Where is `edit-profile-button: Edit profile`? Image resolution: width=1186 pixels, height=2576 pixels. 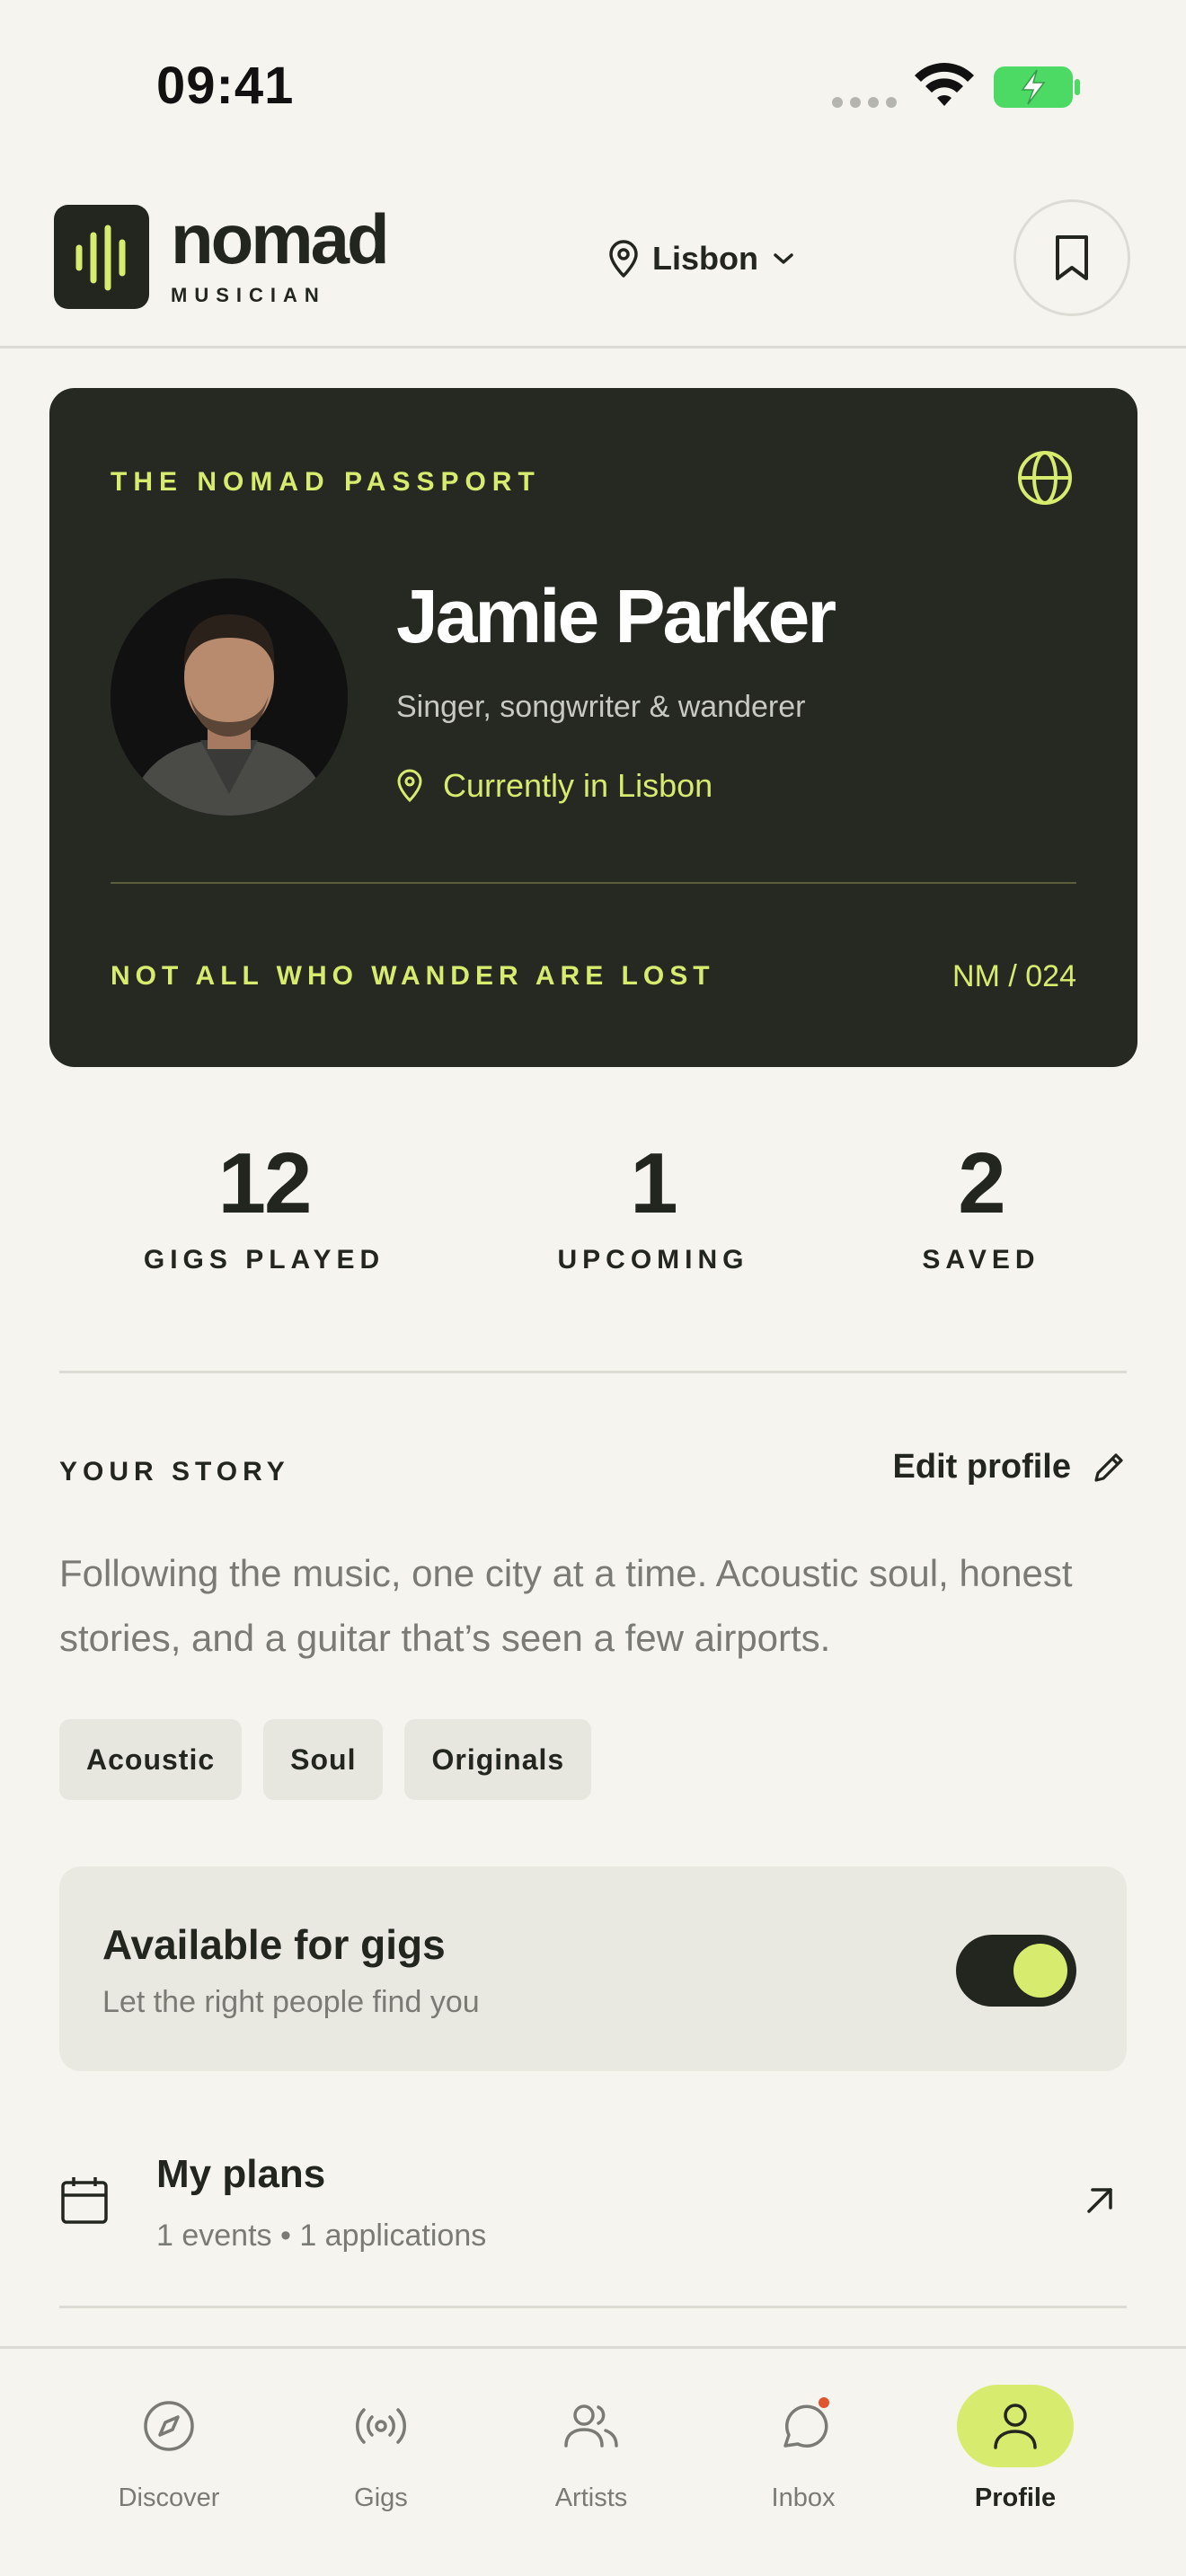
edit-profile-button: Edit profile is located at coordinates (1010, 1467).